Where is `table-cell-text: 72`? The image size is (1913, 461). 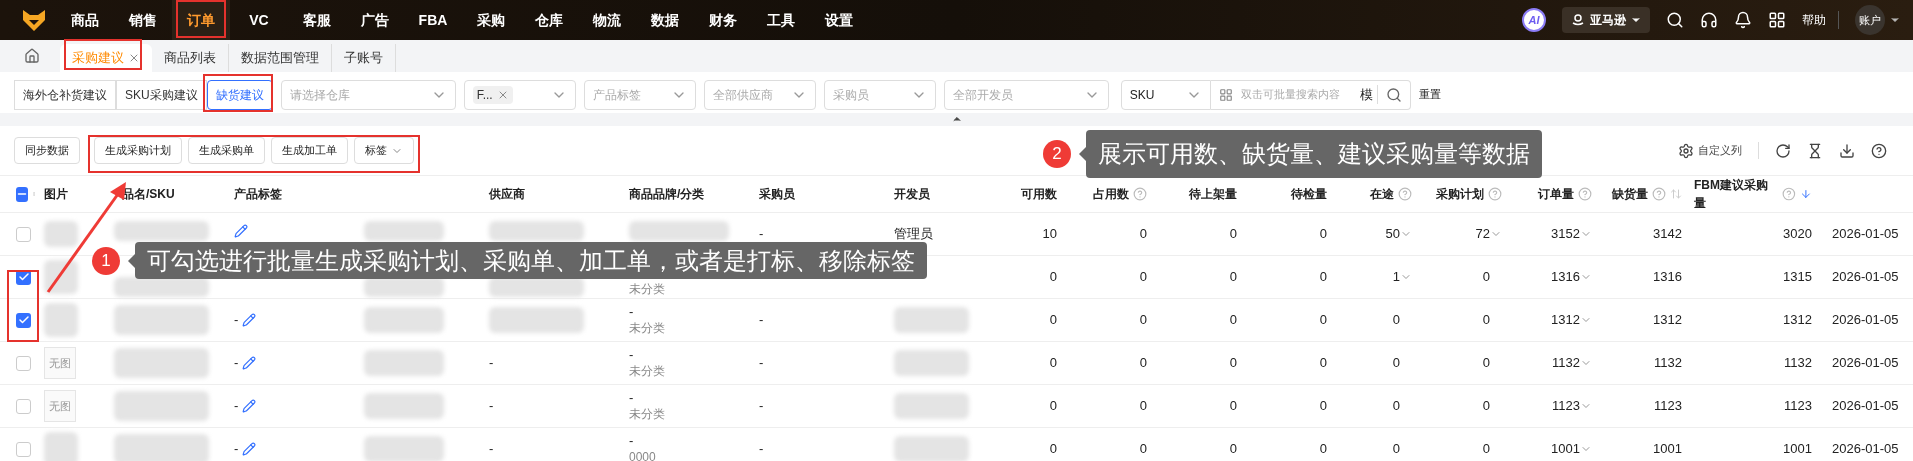
table-cell-text: 72 is located at coordinates (1482, 234).